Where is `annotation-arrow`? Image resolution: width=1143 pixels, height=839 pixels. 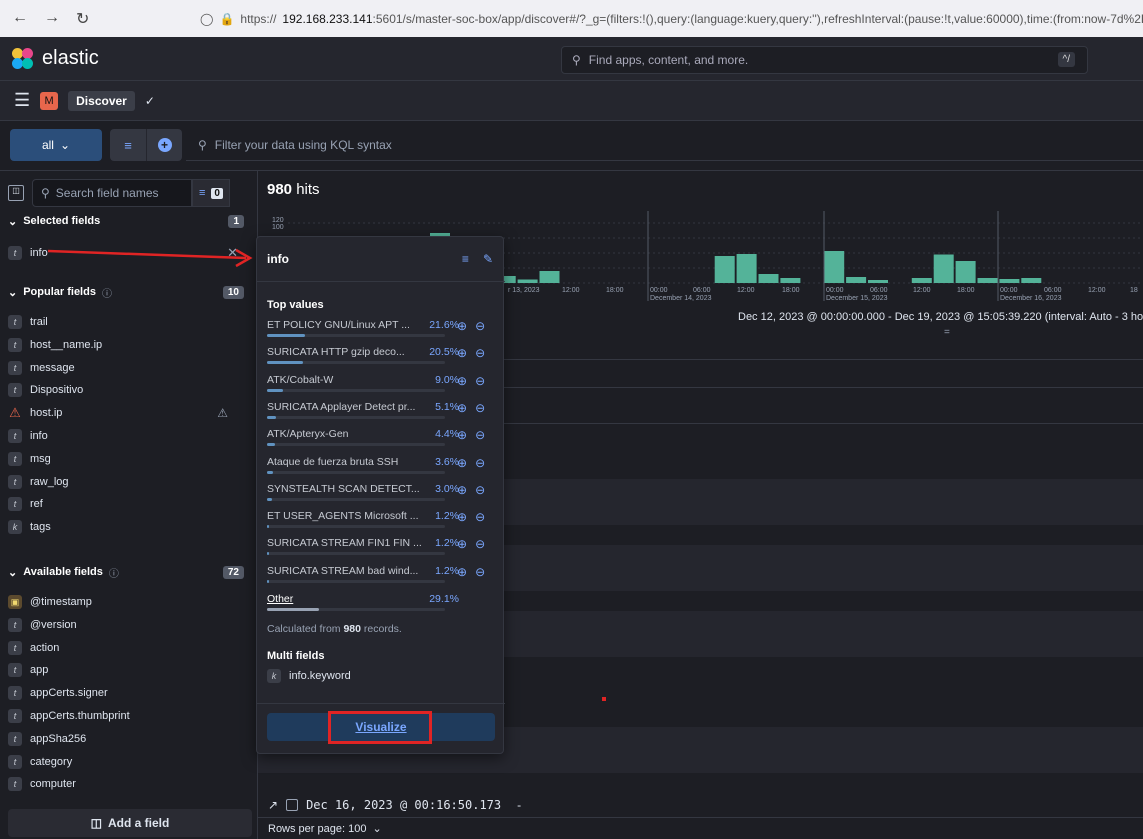 annotation-arrow is located at coordinates (150, 258).